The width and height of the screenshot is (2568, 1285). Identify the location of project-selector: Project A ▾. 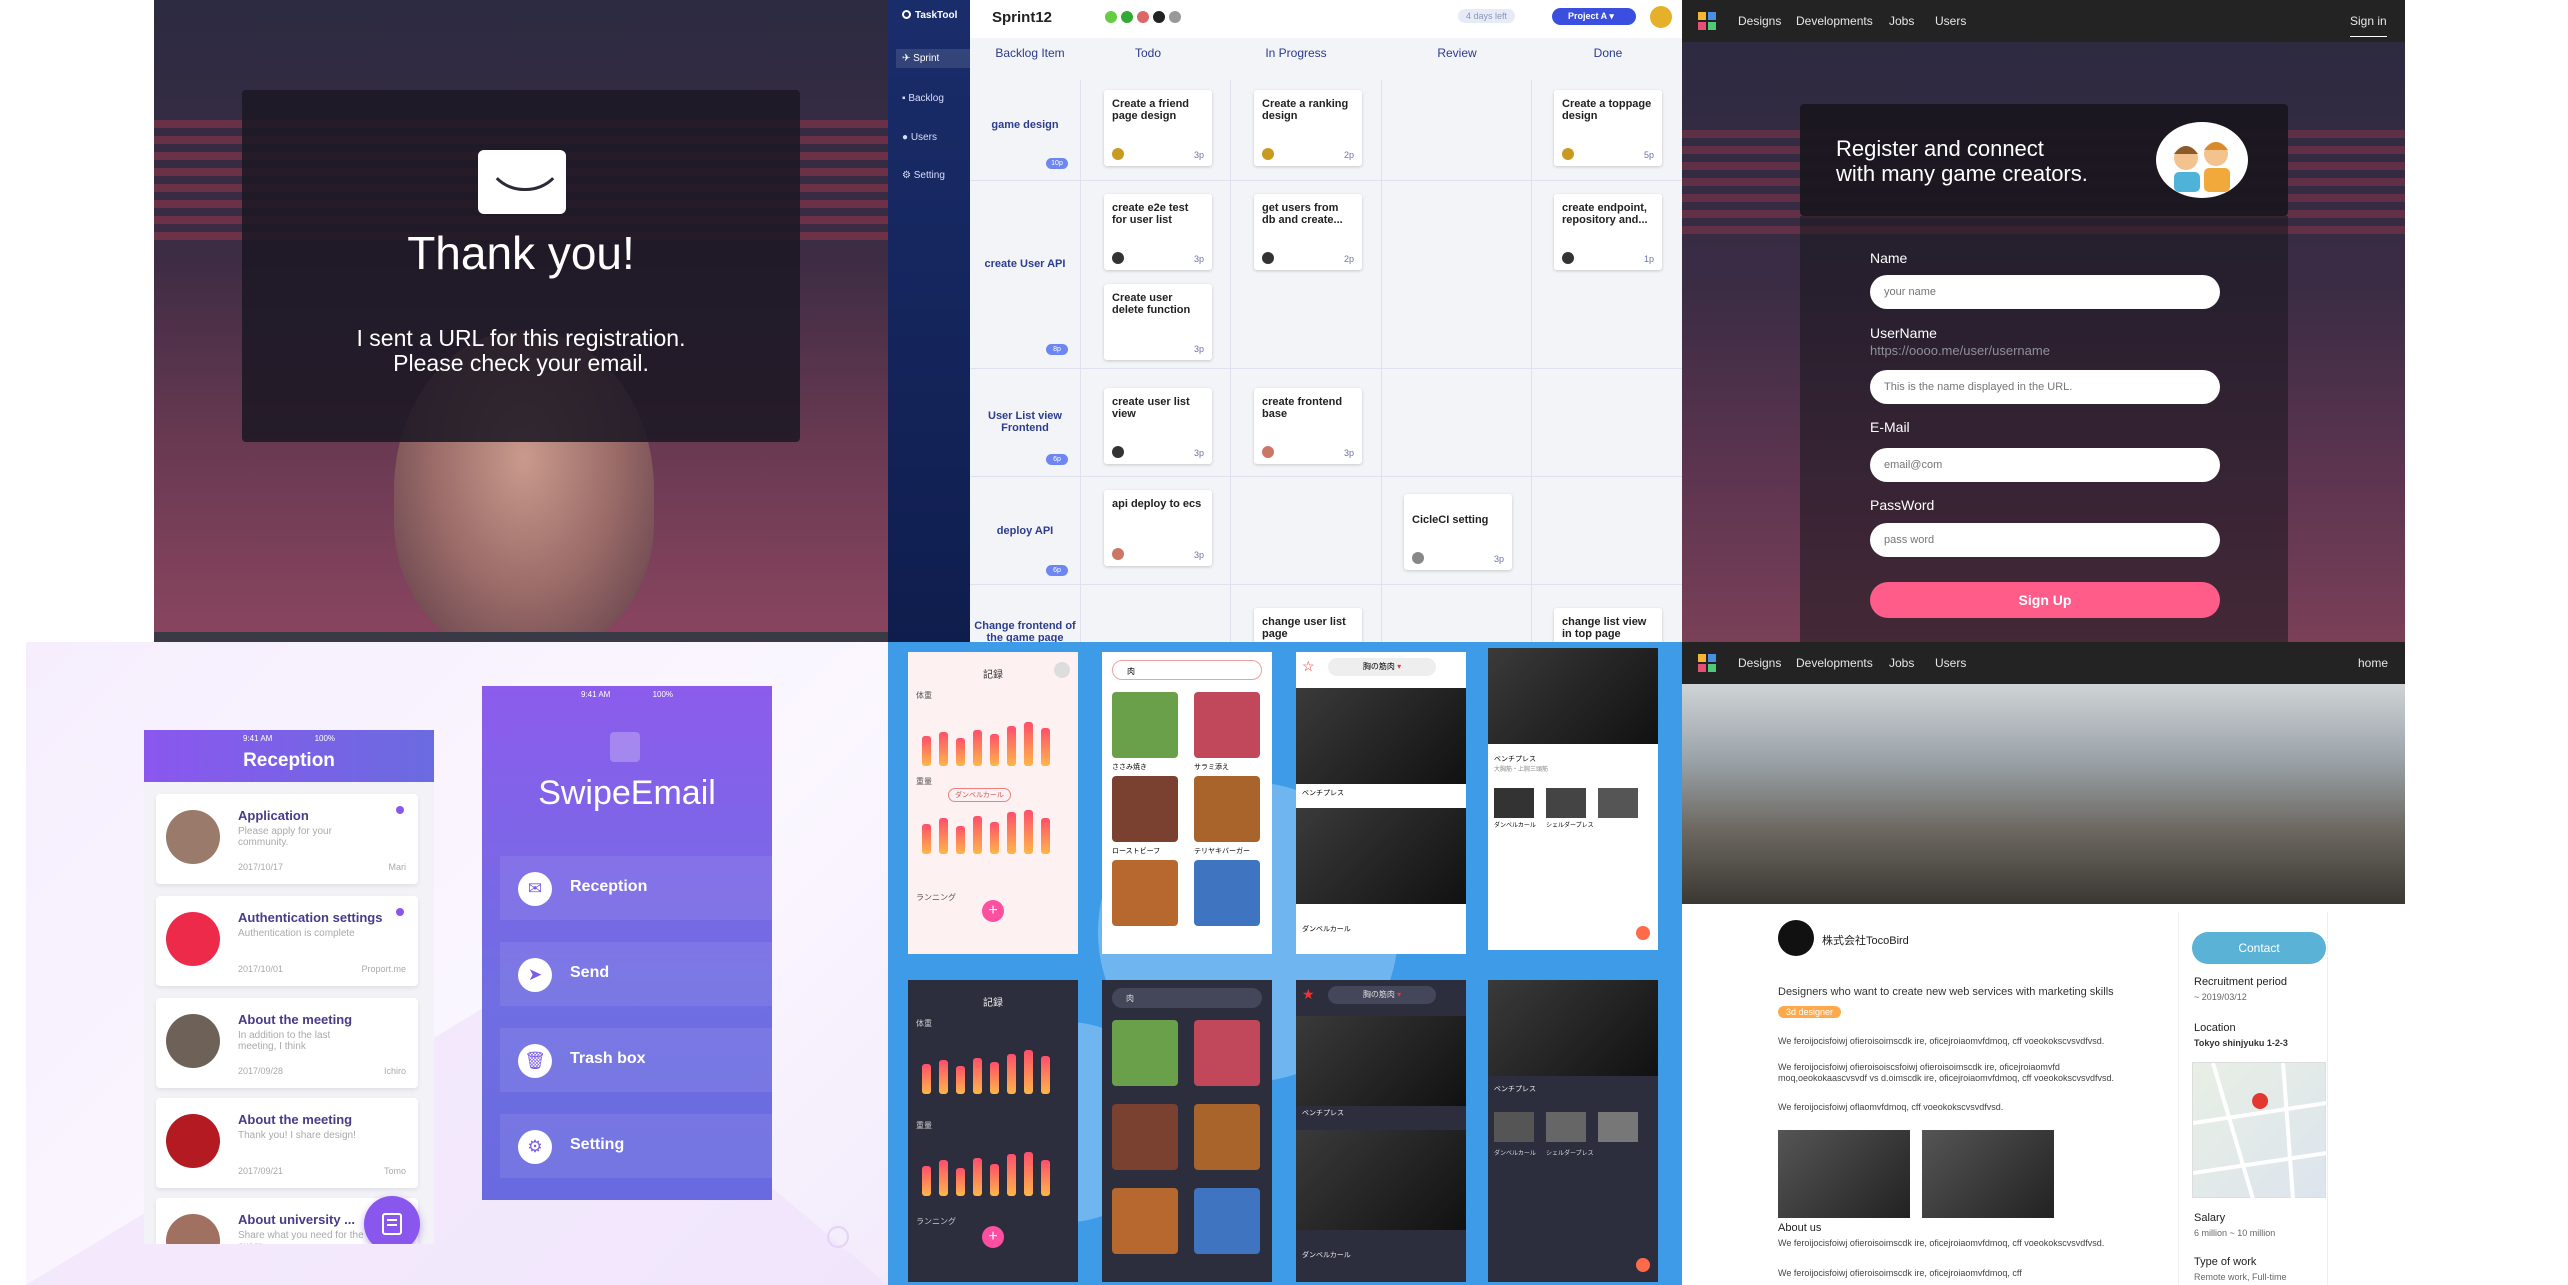
(1594, 16).